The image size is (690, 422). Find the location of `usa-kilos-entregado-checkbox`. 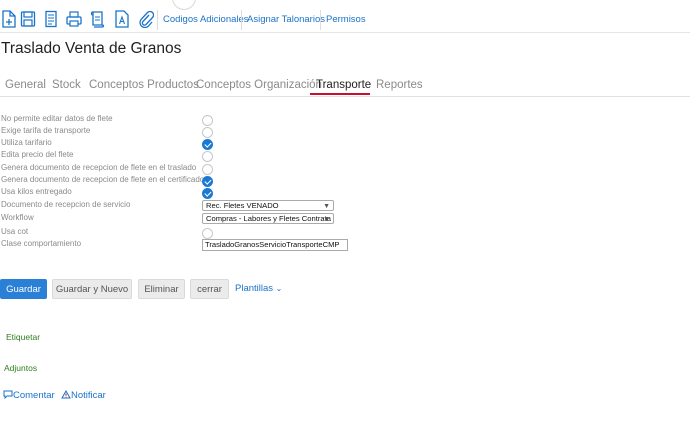

usa-kilos-entregado-checkbox is located at coordinates (207, 193).